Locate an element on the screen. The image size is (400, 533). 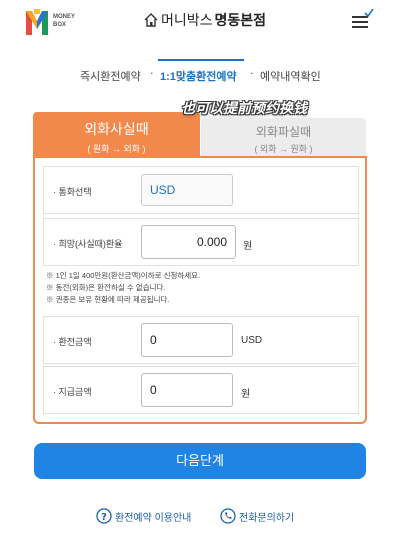
tab-sublabel: ( 원화 → 외화 ) is located at coordinates (116, 149).